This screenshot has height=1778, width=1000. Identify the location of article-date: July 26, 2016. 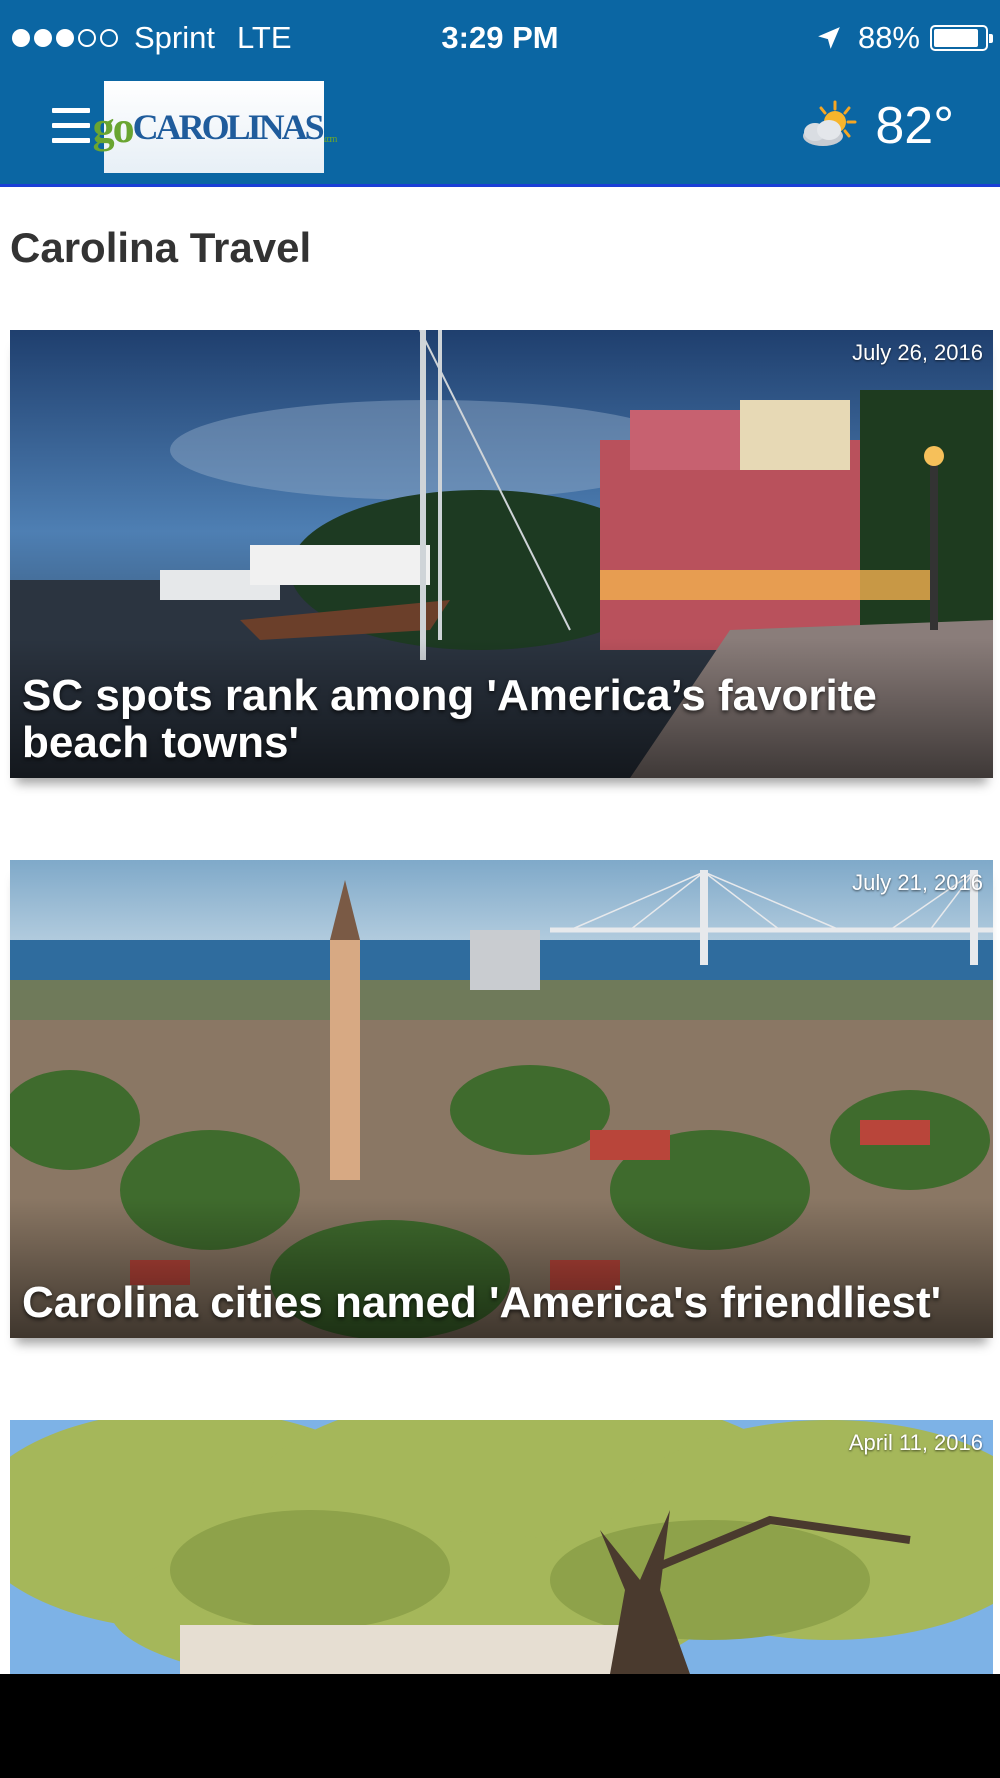
(917, 352).